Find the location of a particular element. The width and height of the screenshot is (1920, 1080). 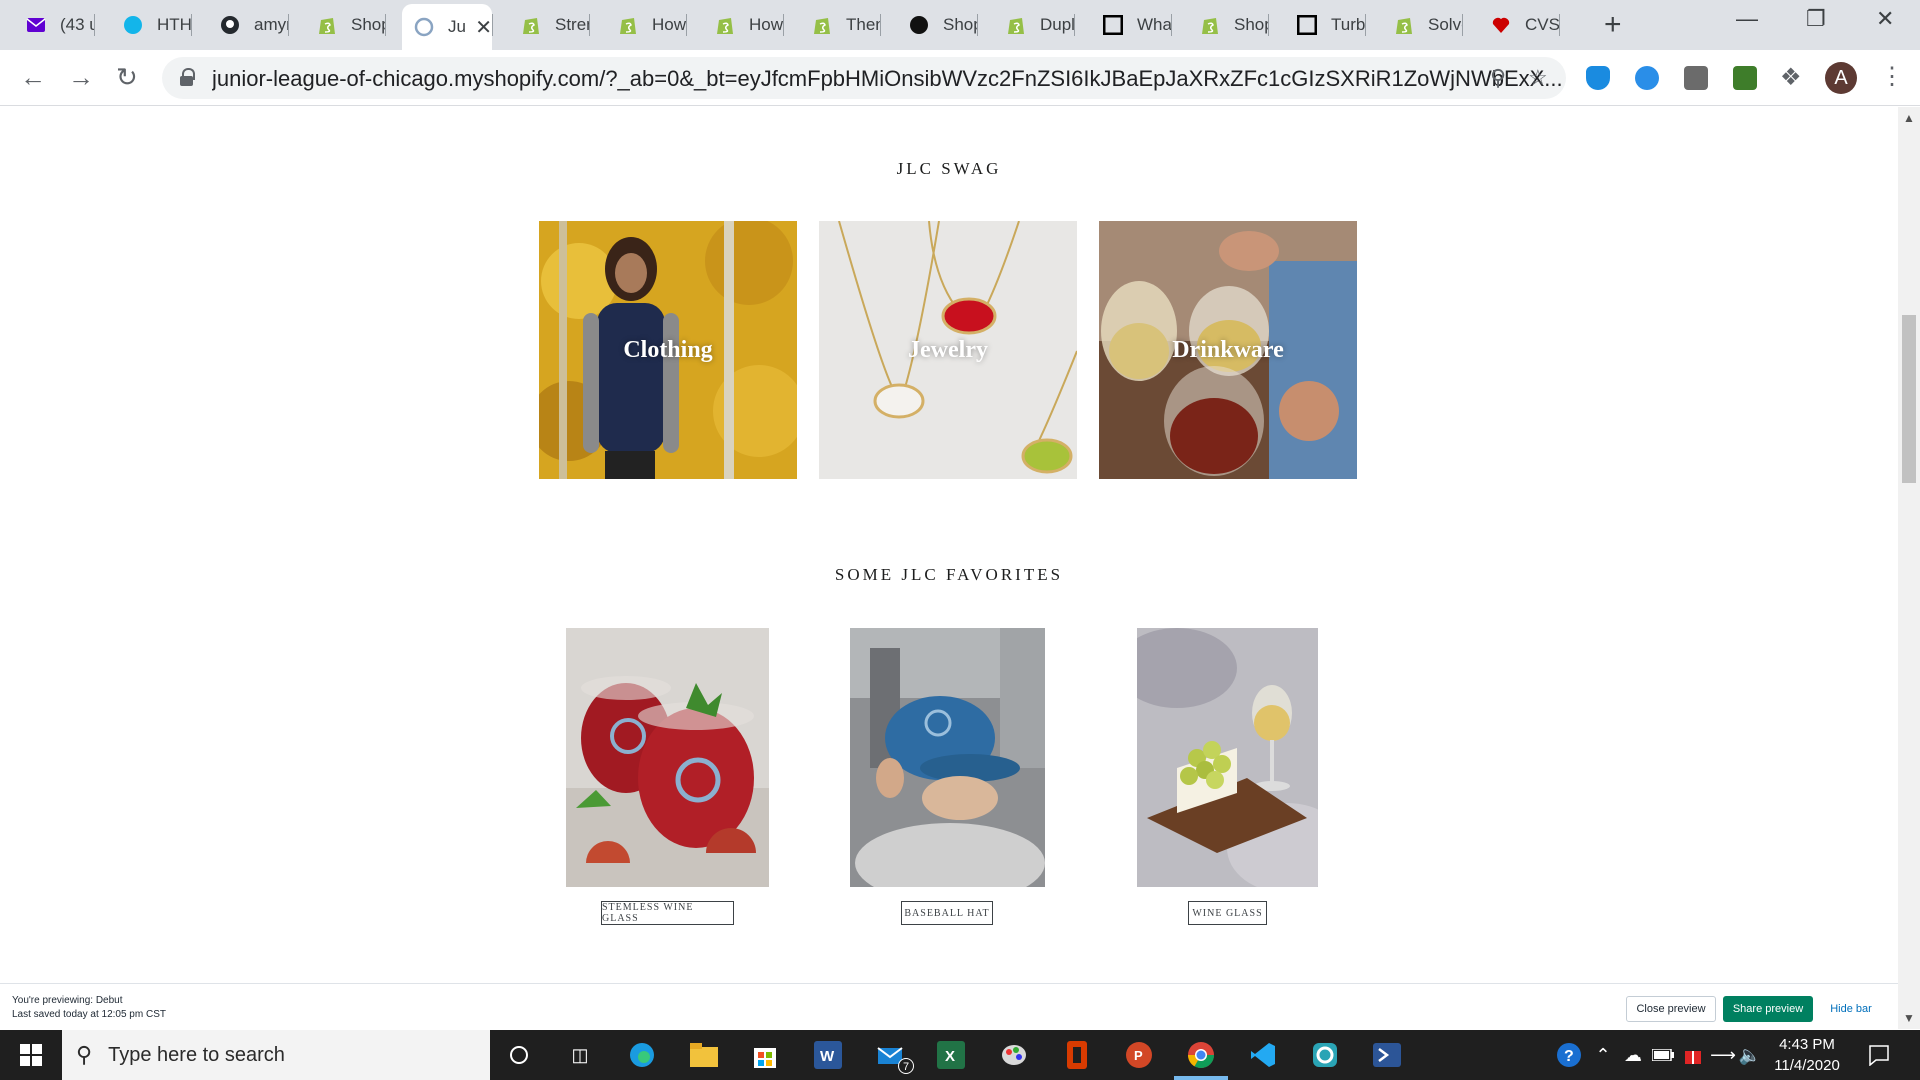

puzzle-extensions-icon: ❖ is located at coordinates (1791, 77).